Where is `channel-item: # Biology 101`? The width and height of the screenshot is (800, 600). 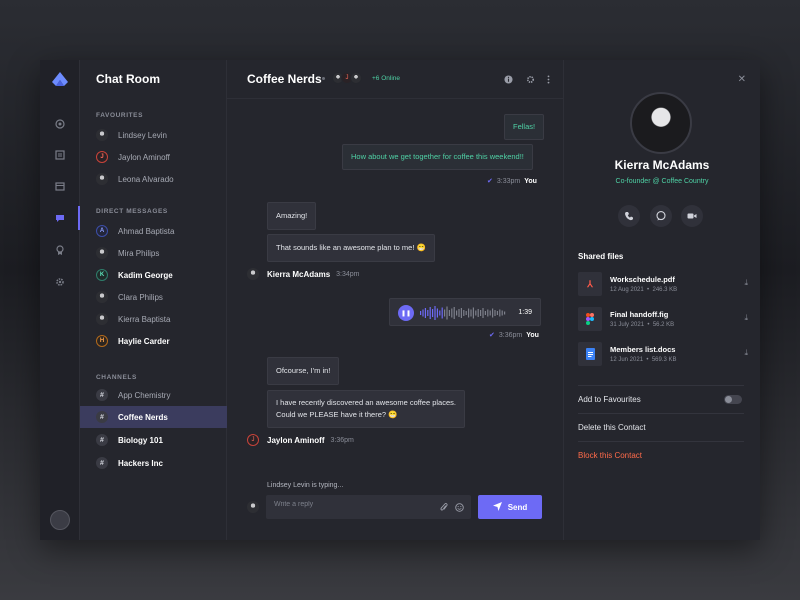
channel-item: # Biology 101 is located at coordinates (153, 440).